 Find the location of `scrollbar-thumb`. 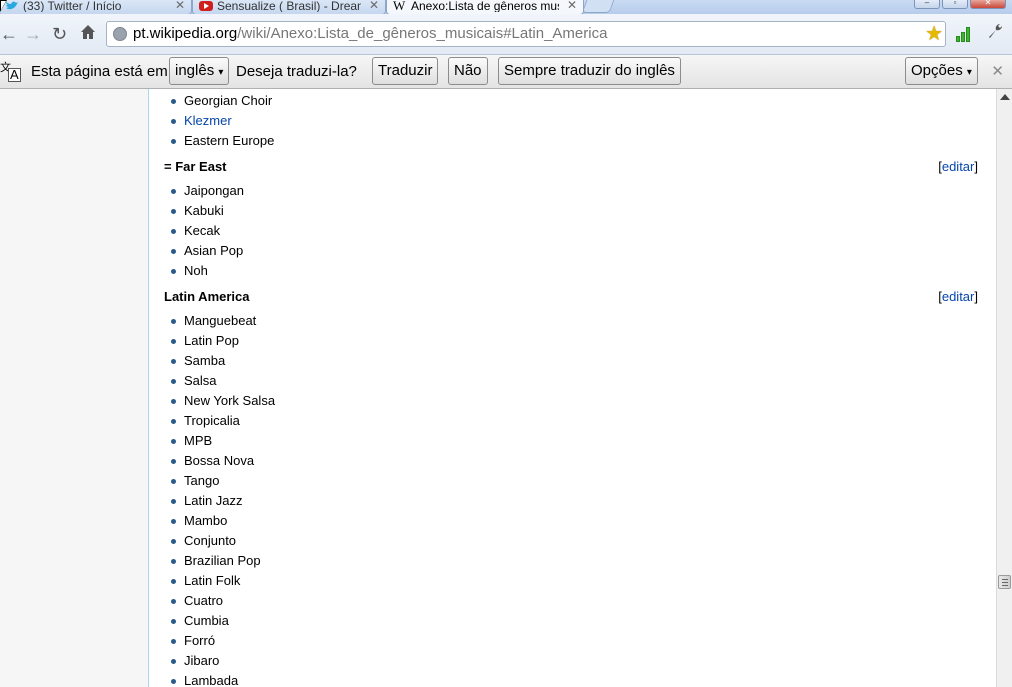

scrollbar-thumb is located at coordinates (1004, 582).